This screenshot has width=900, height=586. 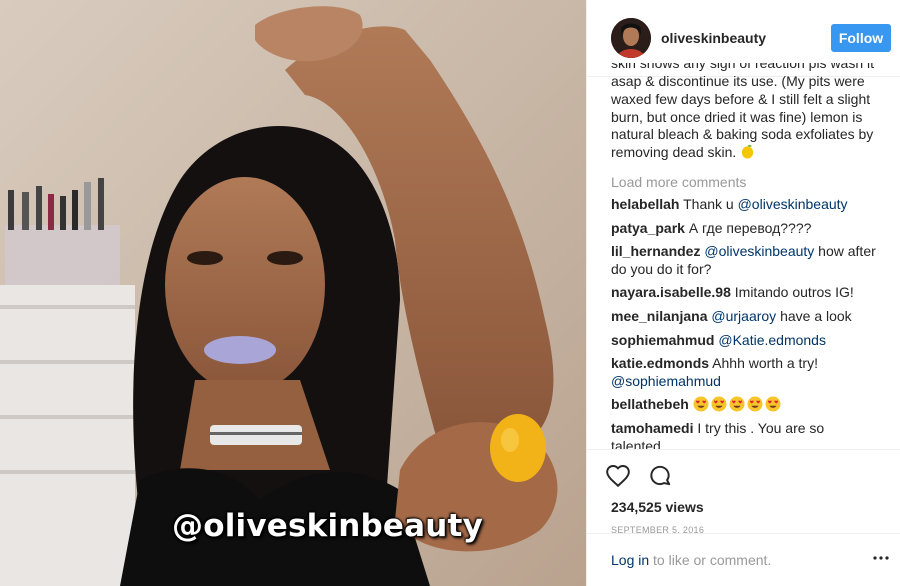 What do you see at coordinates (710, 560) in the screenshot?
I see `login-prompt-rest: to like or comment.` at bounding box center [710, 560].